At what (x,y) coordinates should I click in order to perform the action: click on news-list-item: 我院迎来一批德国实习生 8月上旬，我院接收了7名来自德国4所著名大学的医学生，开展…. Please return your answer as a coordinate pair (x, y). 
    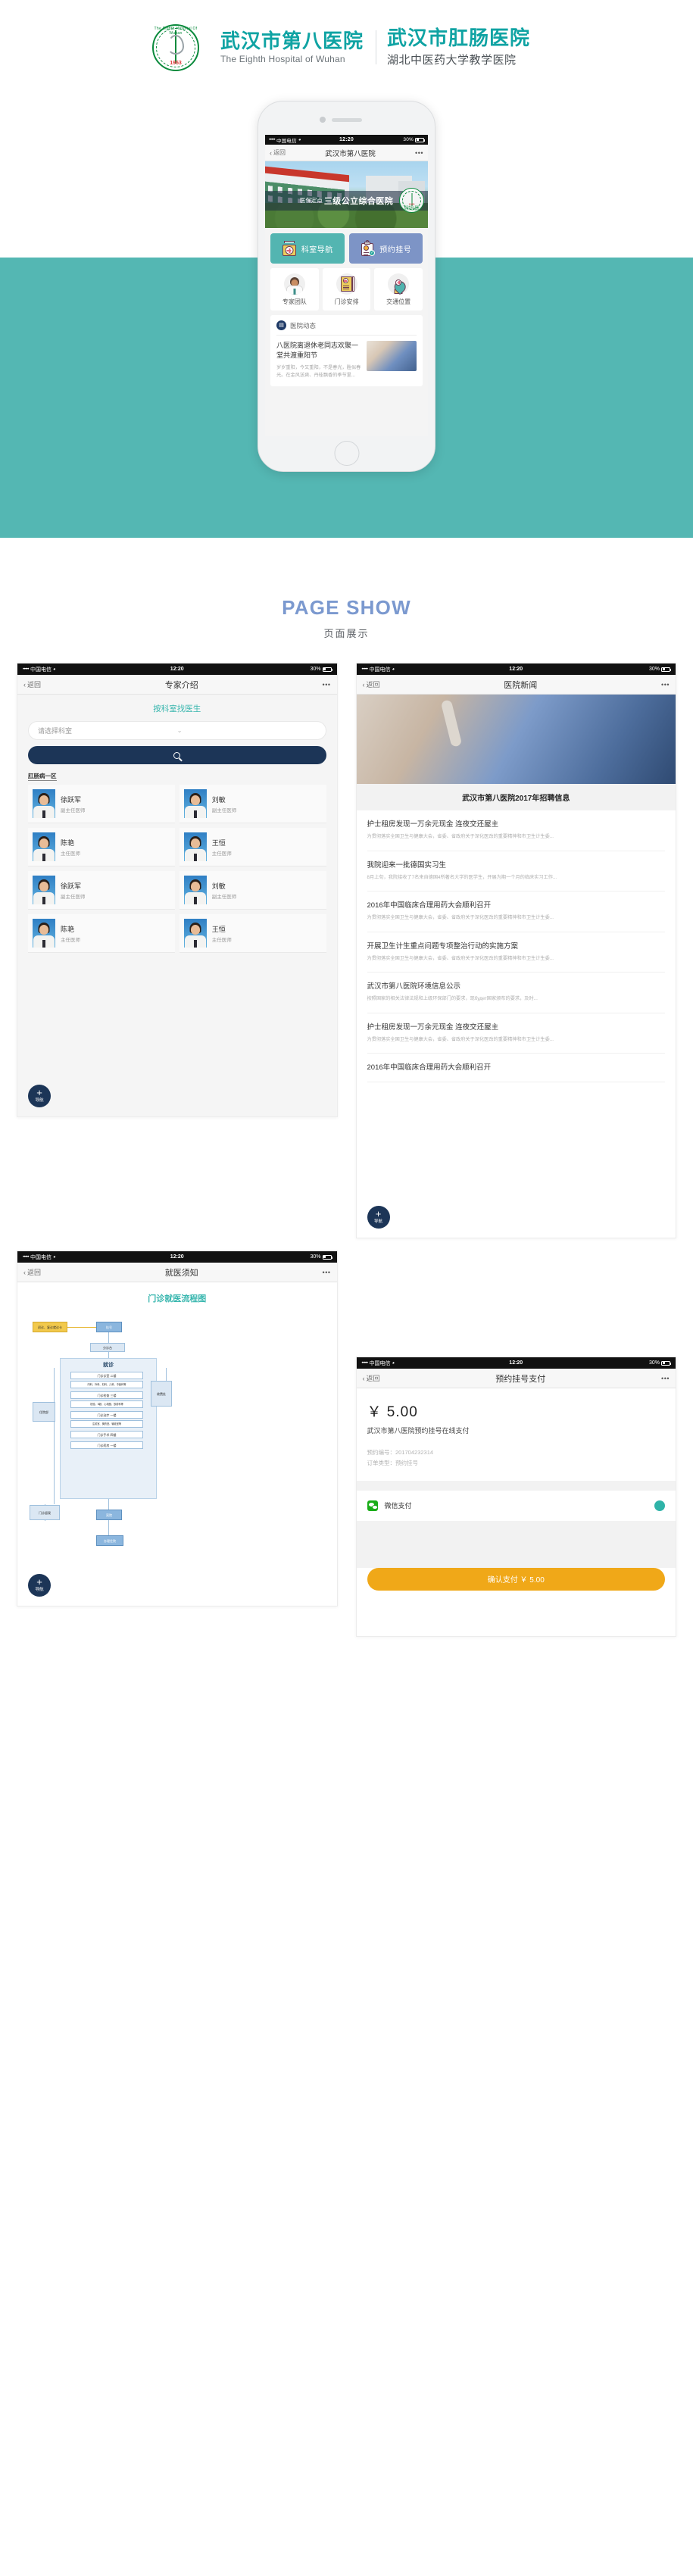
    Looking at the image, I should click on (516, 872).